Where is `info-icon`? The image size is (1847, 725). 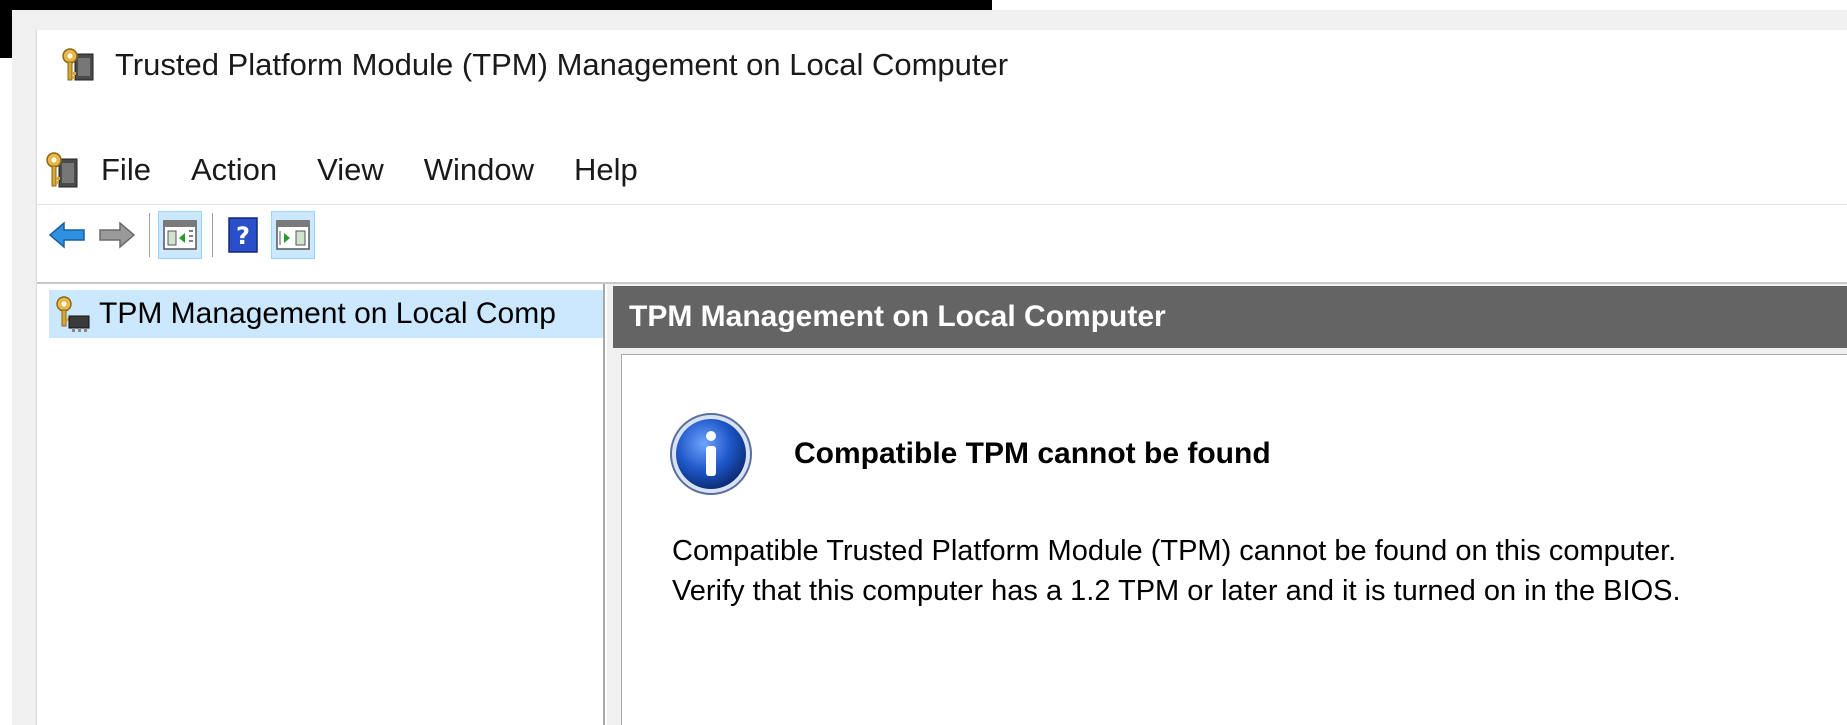
info-icon is located at coordinates (711, 454).